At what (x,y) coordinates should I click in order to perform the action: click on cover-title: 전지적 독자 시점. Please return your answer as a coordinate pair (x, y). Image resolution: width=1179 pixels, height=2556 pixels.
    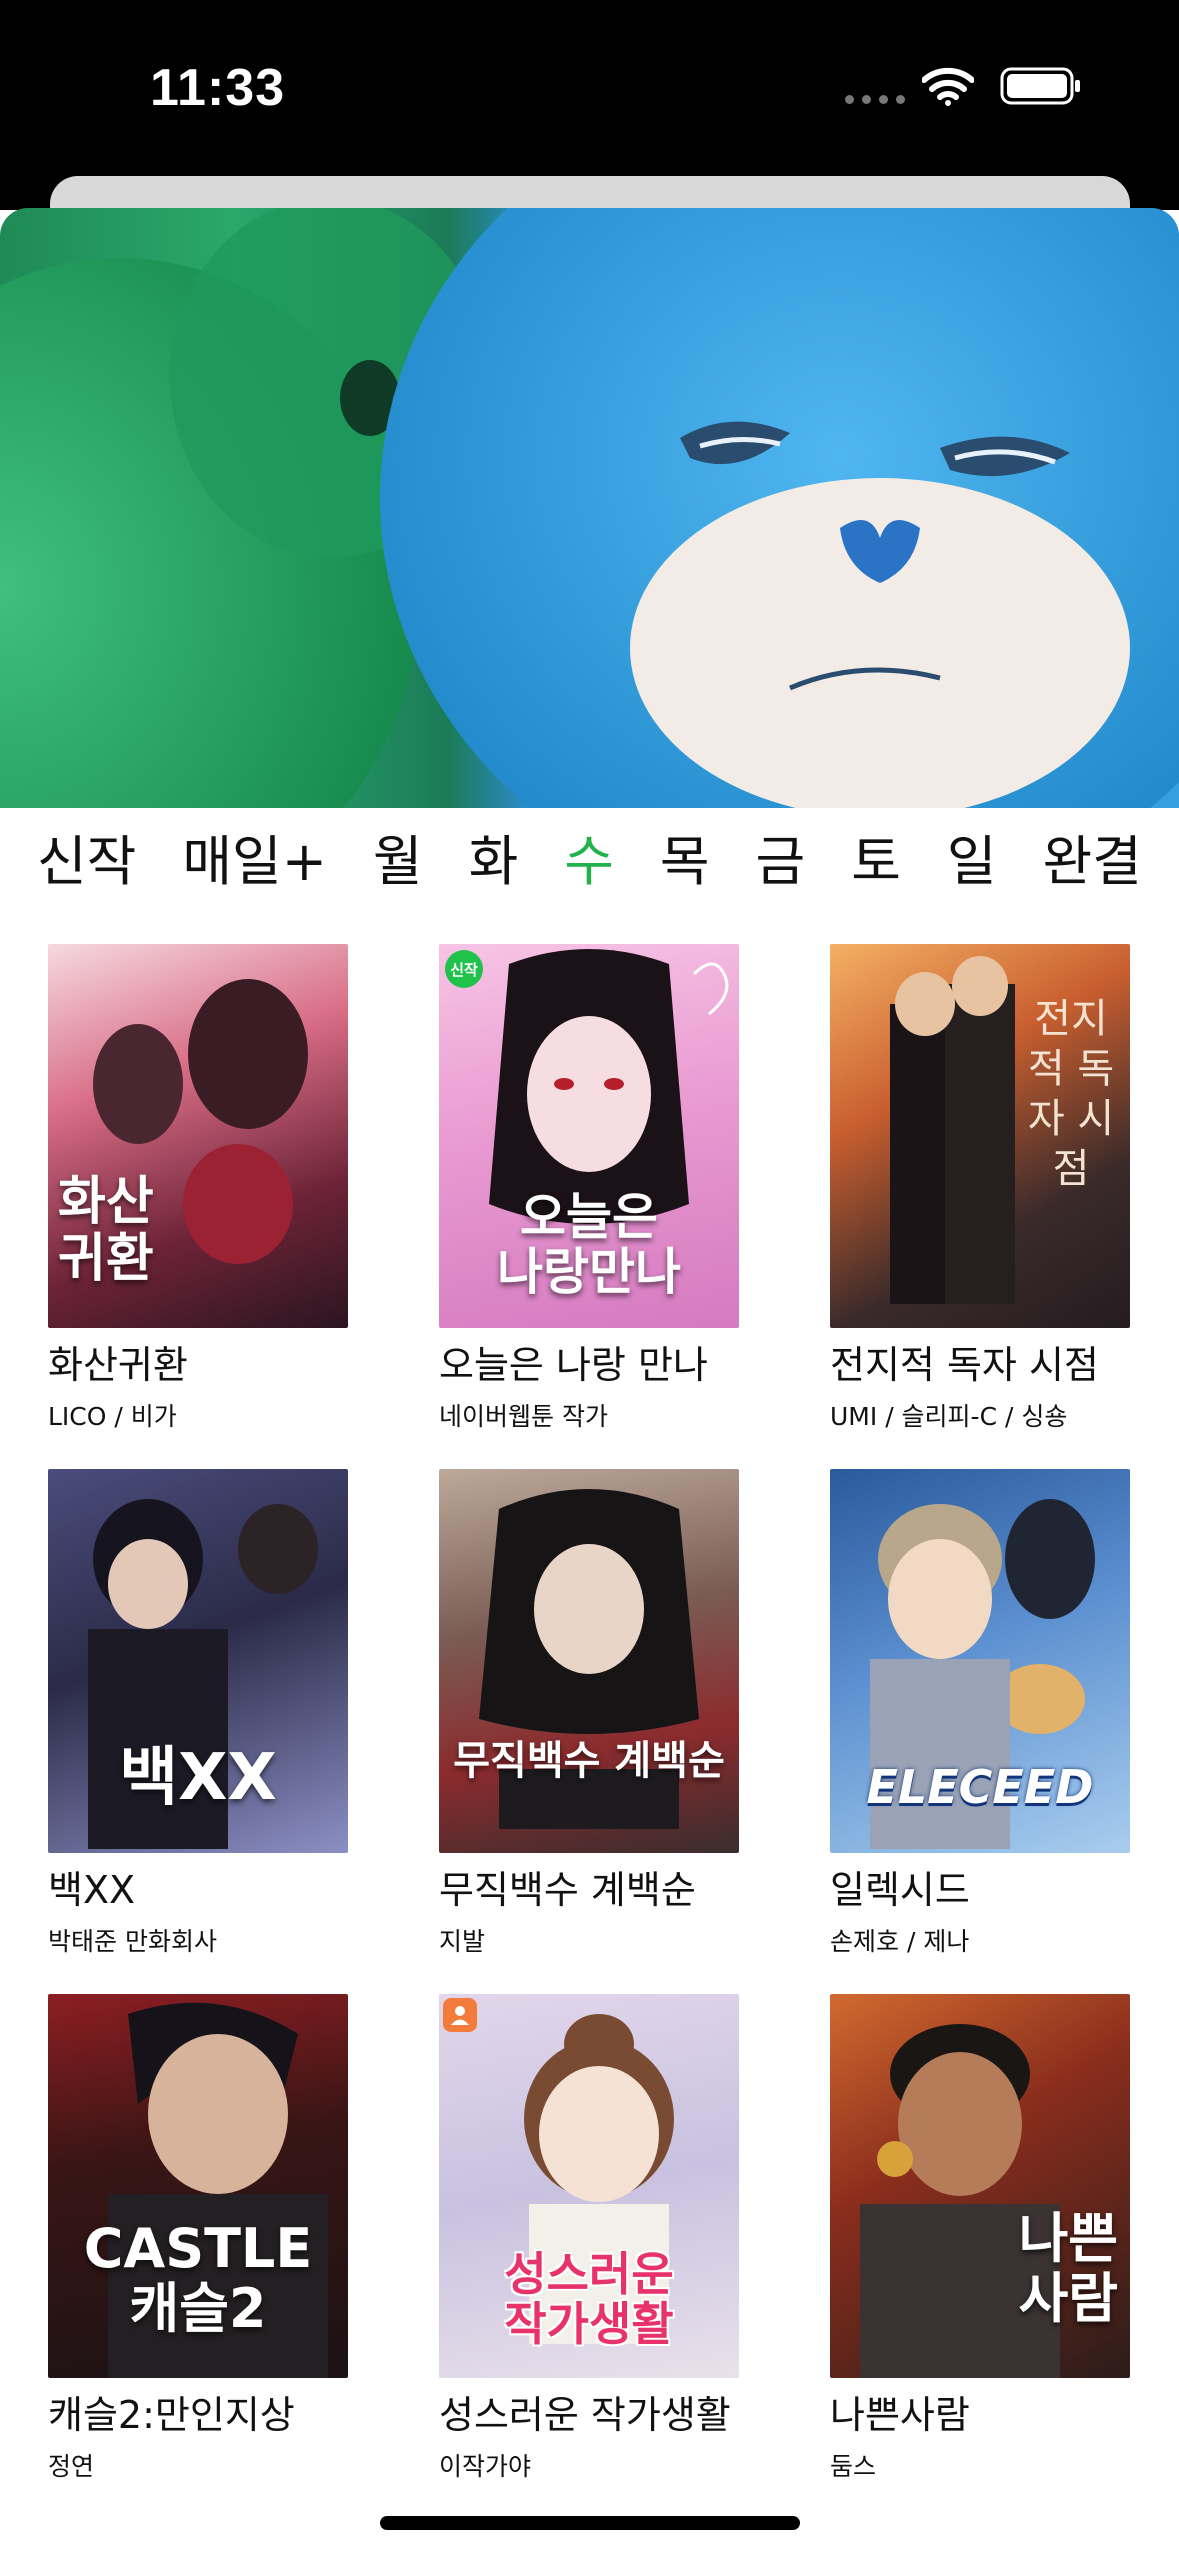
    Looking at the image, I should click on (1071, 1094).